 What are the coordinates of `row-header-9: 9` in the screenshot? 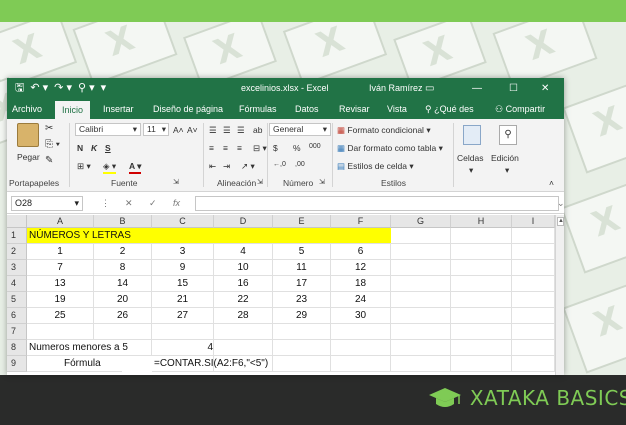 It's located at (17, 364).